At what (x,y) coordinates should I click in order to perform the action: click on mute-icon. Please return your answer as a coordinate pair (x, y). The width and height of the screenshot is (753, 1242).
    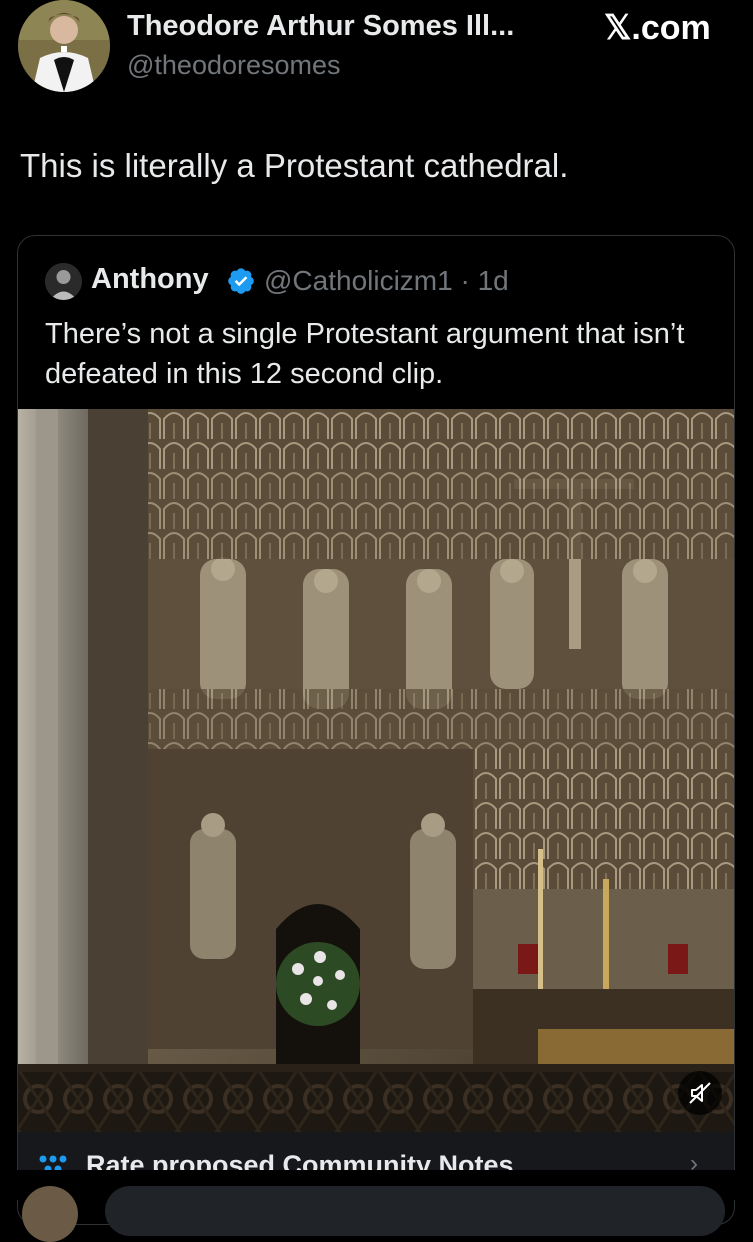
    Looking at the image, I should click on (700, 1093).